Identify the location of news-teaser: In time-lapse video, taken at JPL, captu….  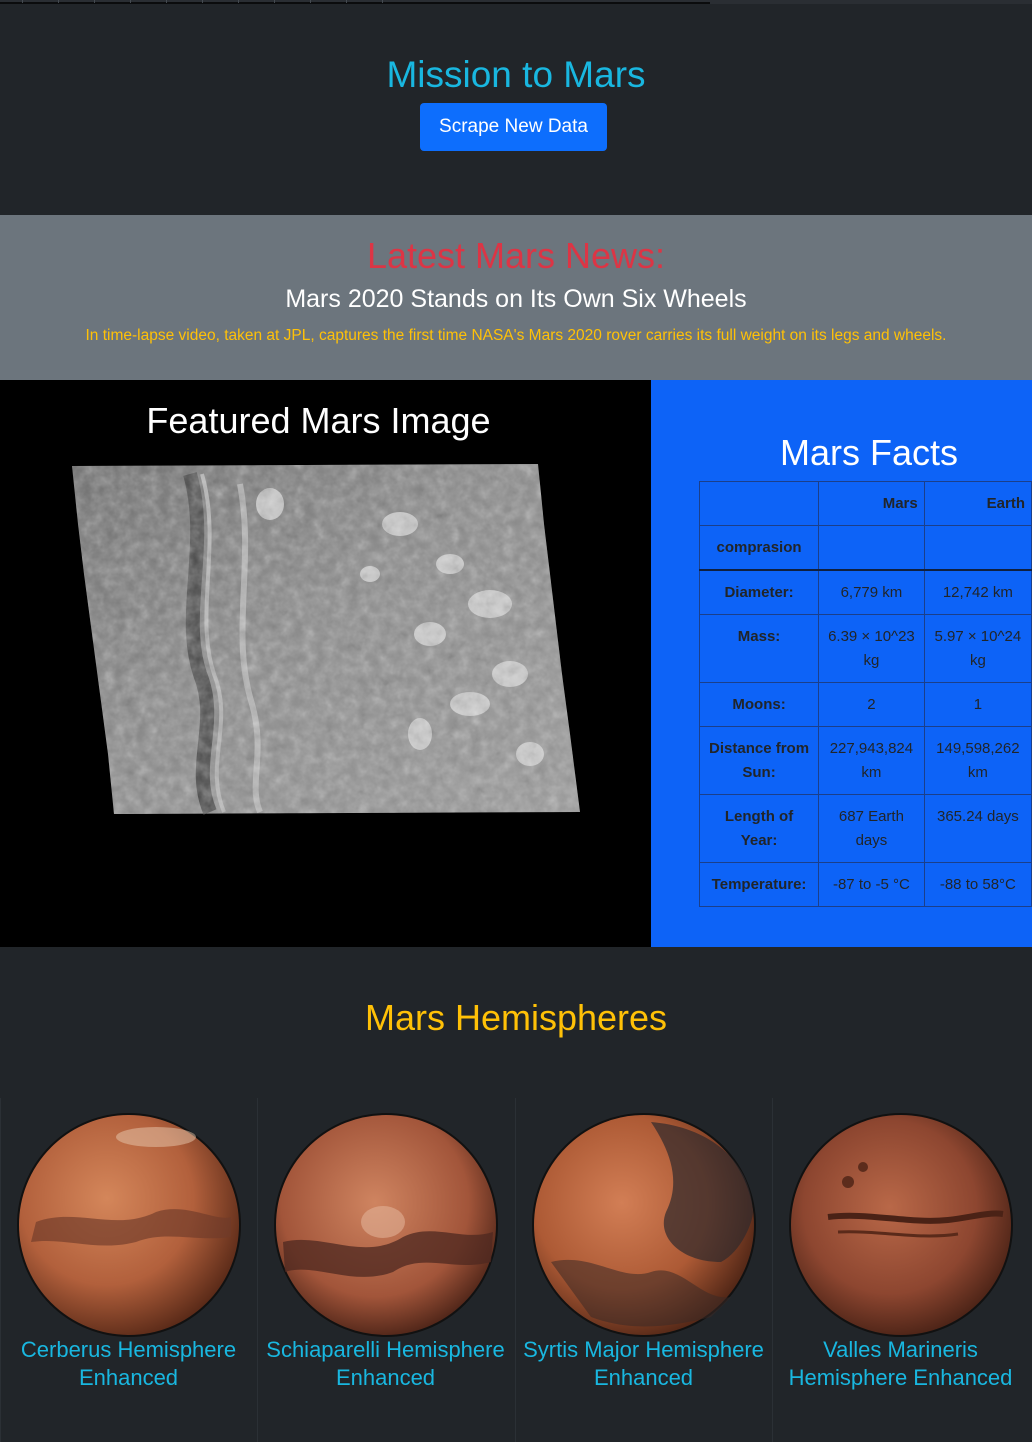
(516, 335).